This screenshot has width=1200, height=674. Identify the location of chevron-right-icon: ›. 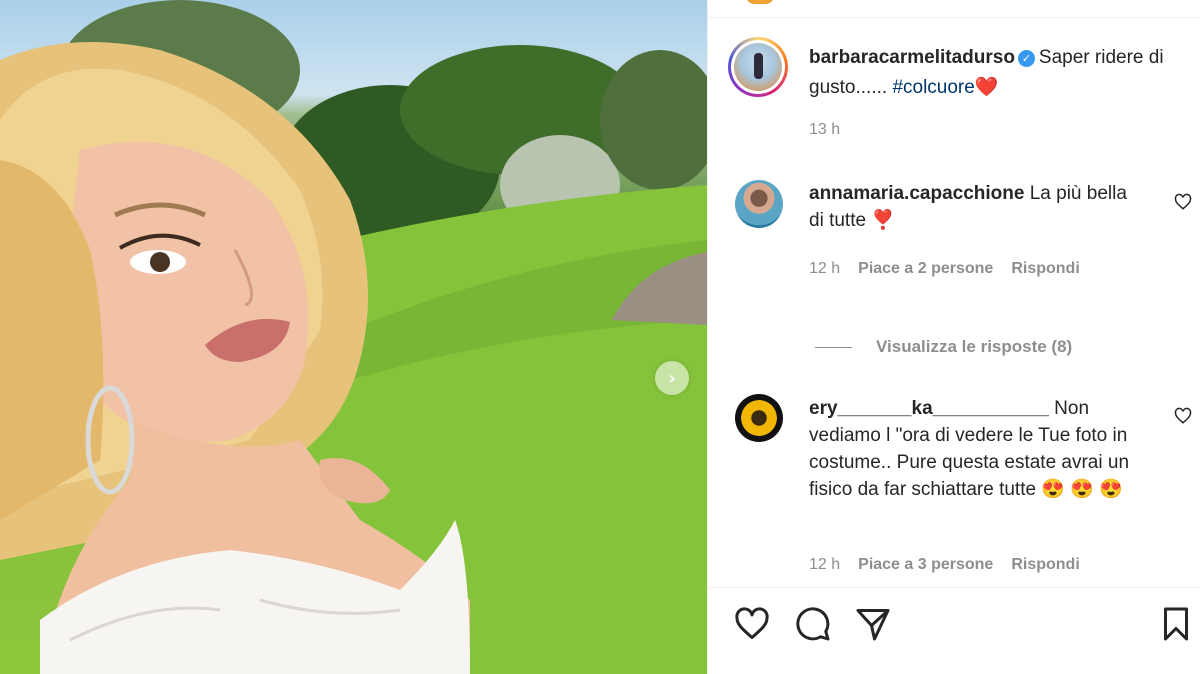
(672, 378).